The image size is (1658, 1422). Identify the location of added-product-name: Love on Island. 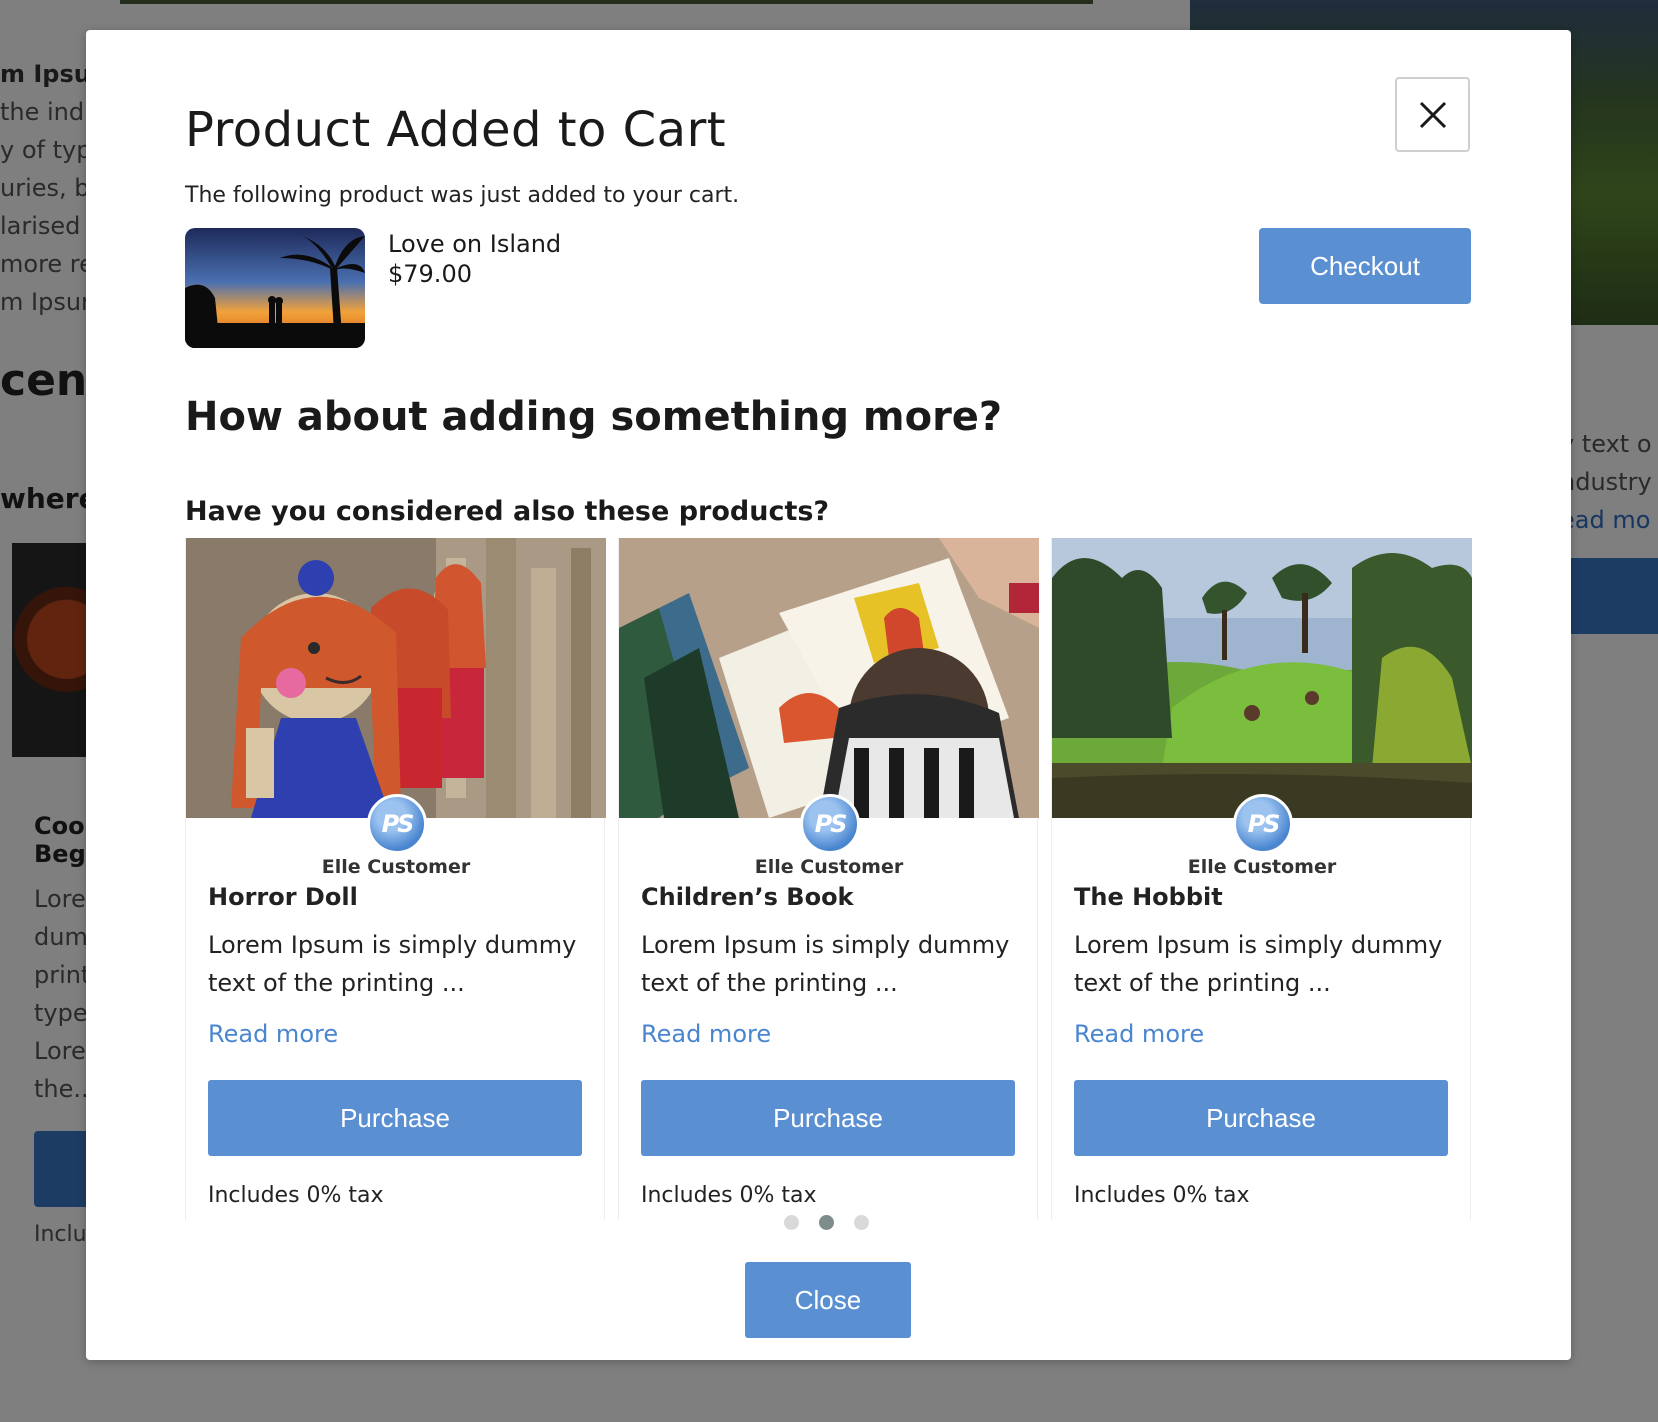
(475, 244).